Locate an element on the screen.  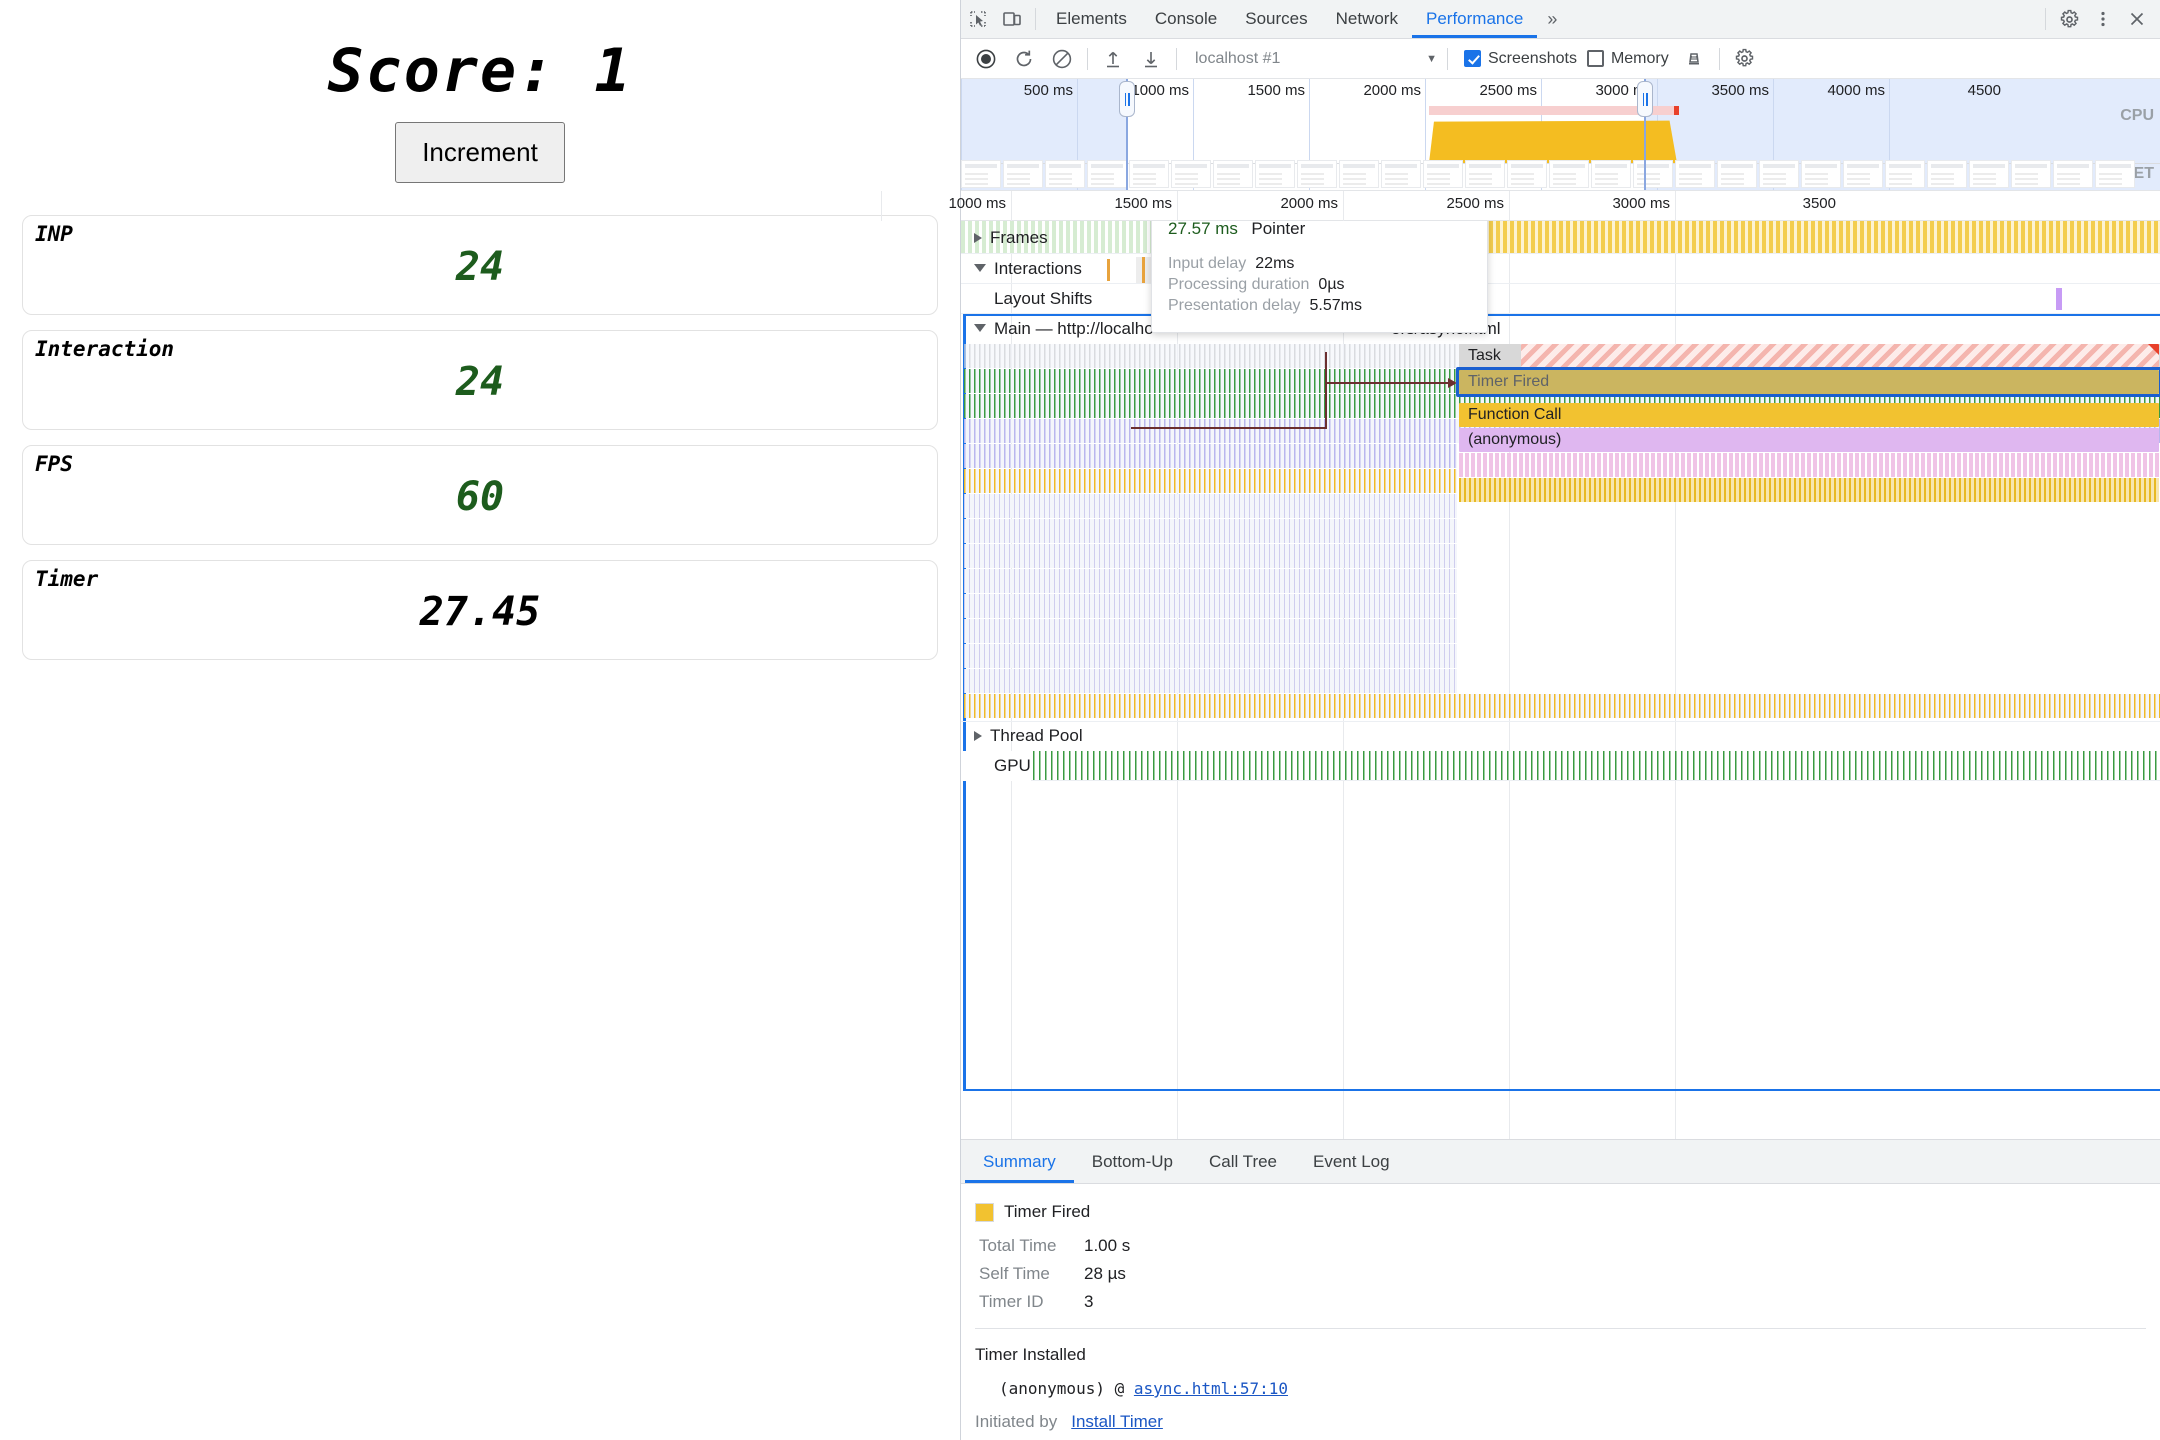
tooltip-header: 27.57 ms Pointer is located at coordinates (1318, 230).